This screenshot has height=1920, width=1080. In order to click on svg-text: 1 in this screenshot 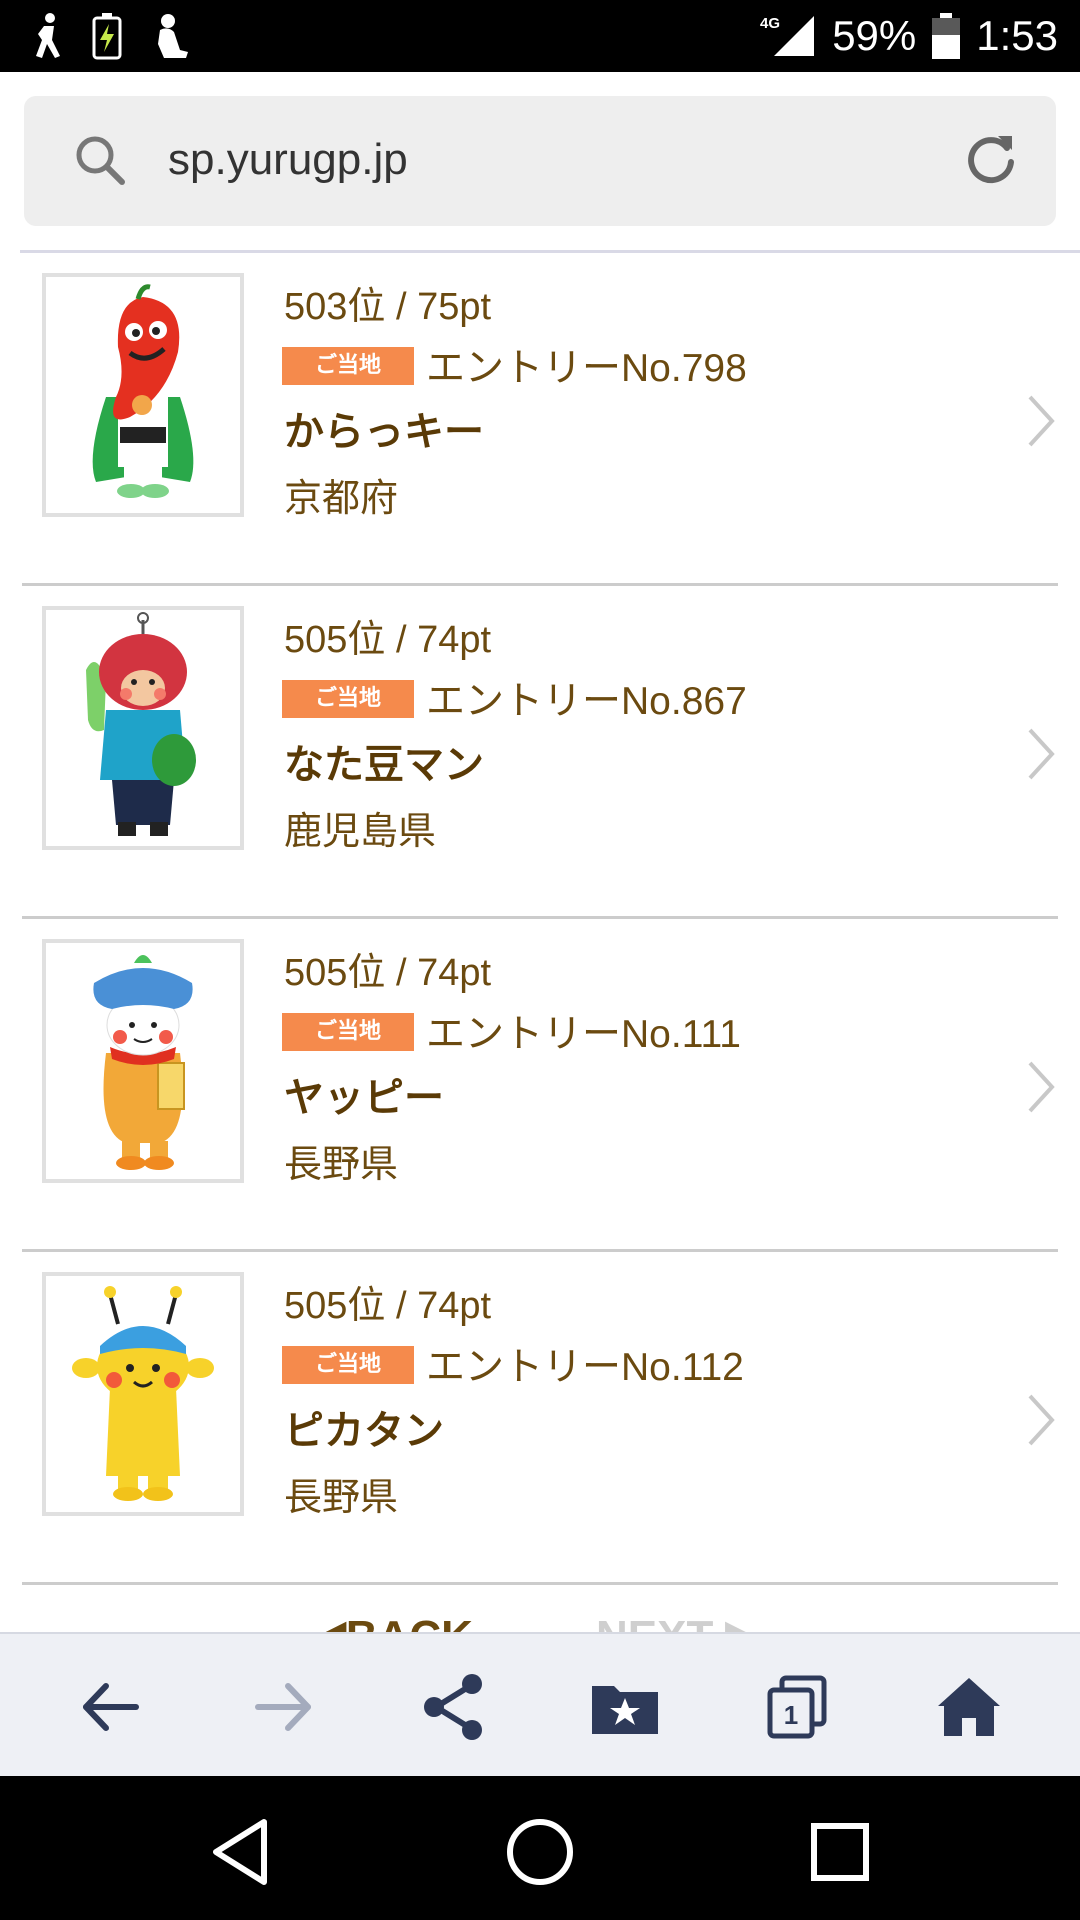, I will do `click(791, 1715)`.